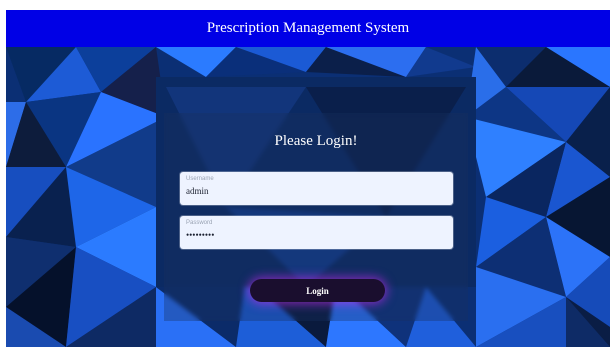 The width and height of the screenshot is (611, 352). Describe the element at coordinates (316, 141) in the screenshot. I see `login-title: Please Login!` at that location.